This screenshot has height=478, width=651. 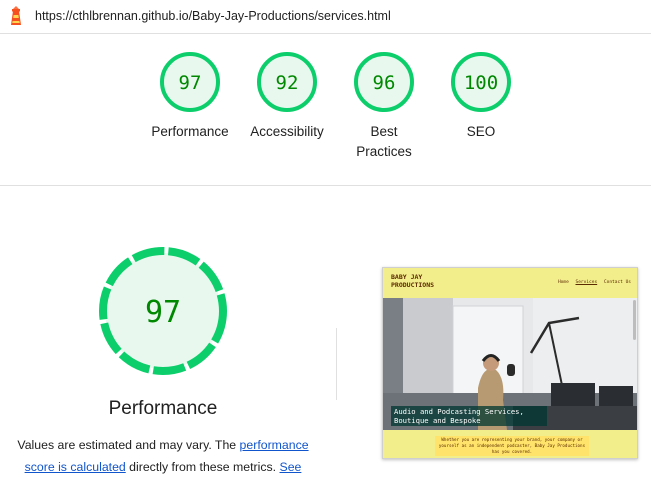 What do you see at coordinates (287, 131) in the screenshot?
I see `gauge-label: Accessibility` at bounding box center [287, 131].